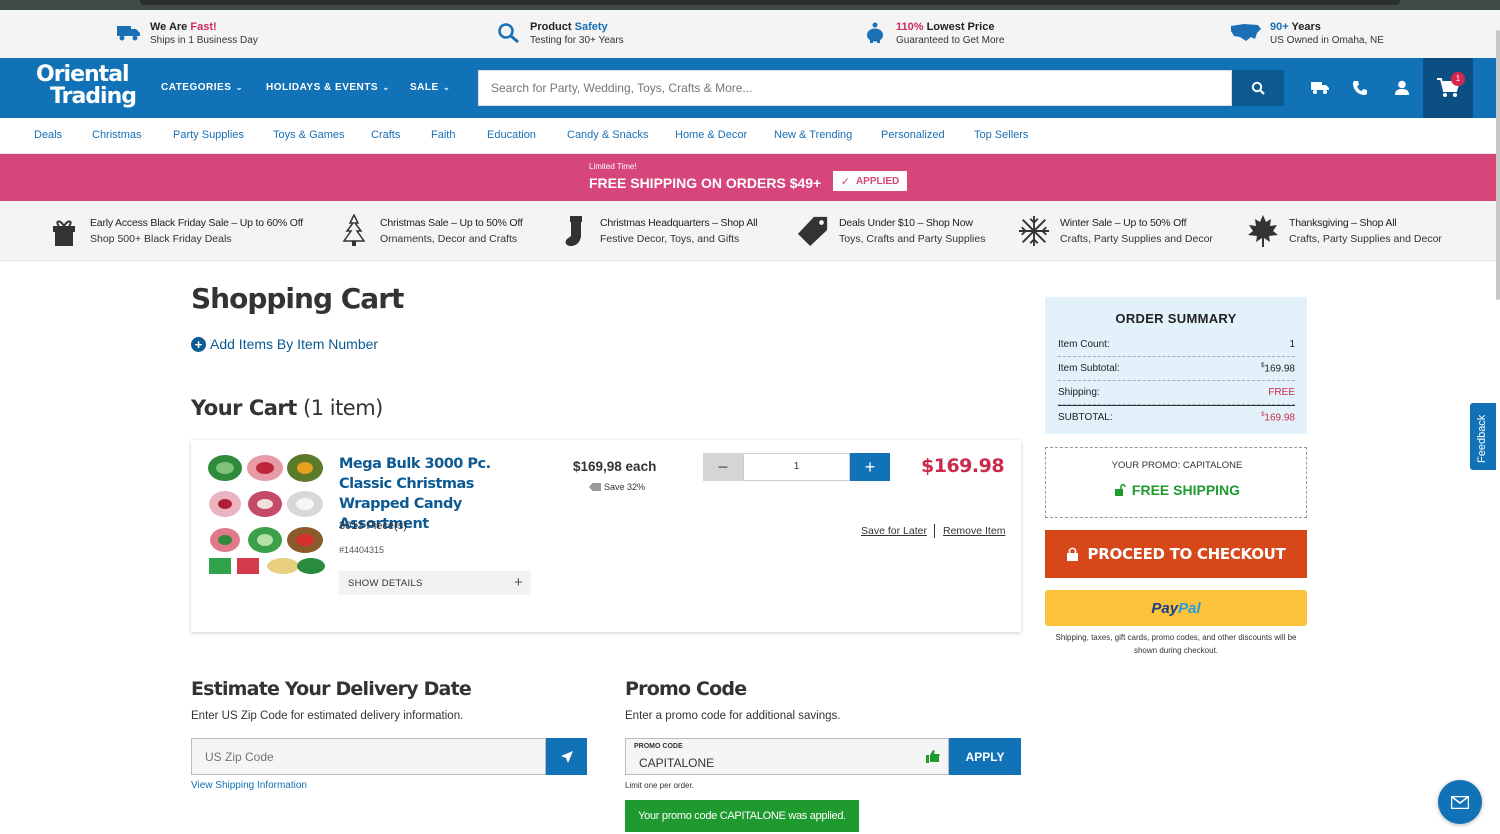 The height and width of the screenshot is (834, 1500). What do you see at coordinates (670, 239) in the screenshot?
I see `deal-sub: Festive Decor, Toys, and Gifts` at bounding box center [670, 239].